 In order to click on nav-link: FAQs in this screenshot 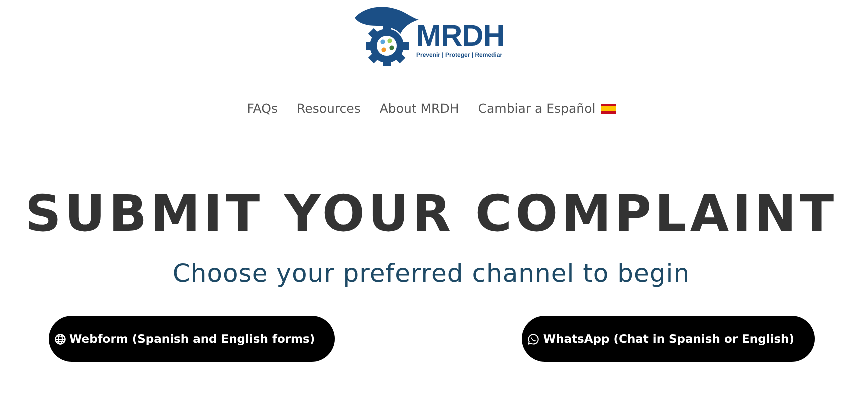, I will do `click(262, 108)`.